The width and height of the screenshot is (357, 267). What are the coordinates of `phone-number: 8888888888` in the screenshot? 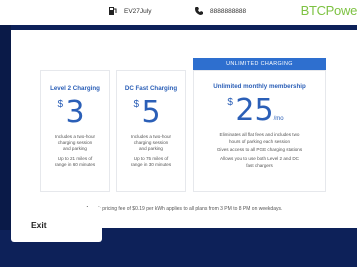 It's located at (228, 11).